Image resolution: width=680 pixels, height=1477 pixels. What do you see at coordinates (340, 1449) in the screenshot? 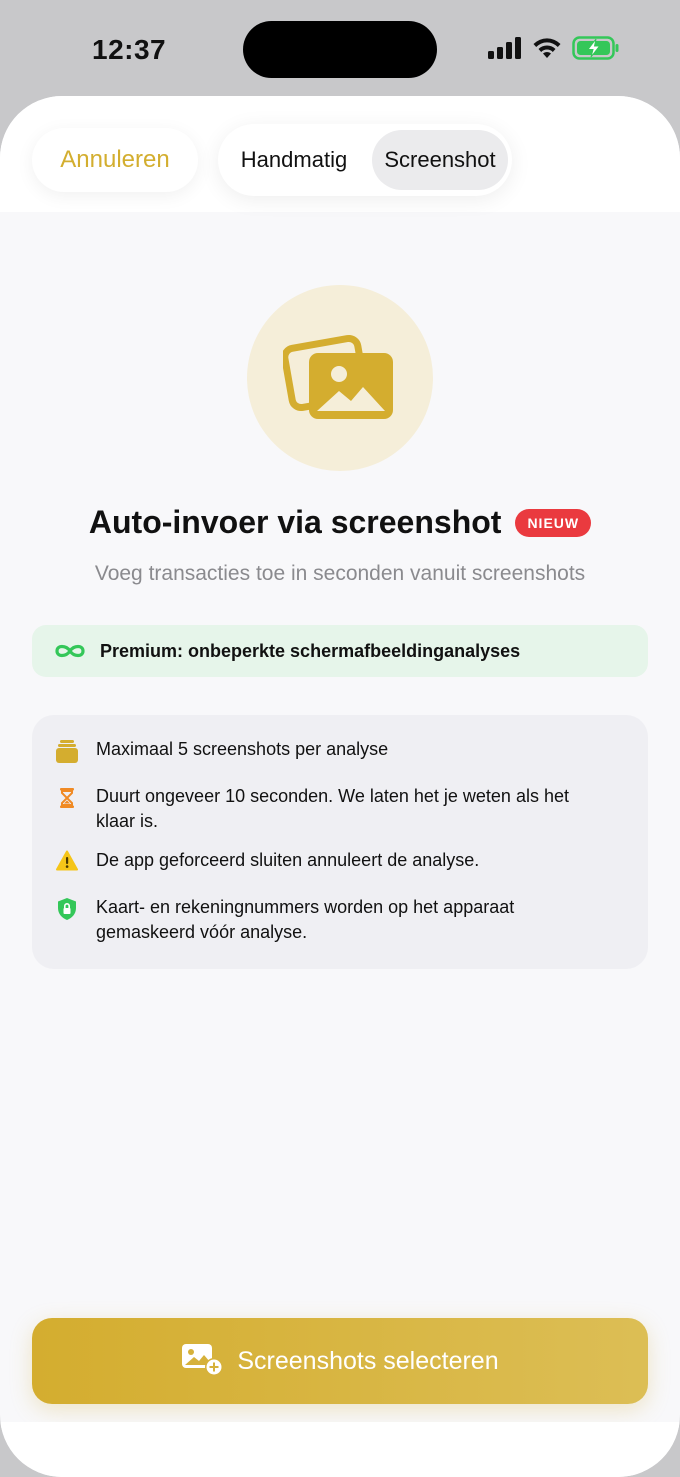
I see `bottom-safe-area` at bounding box center [340, 1449].